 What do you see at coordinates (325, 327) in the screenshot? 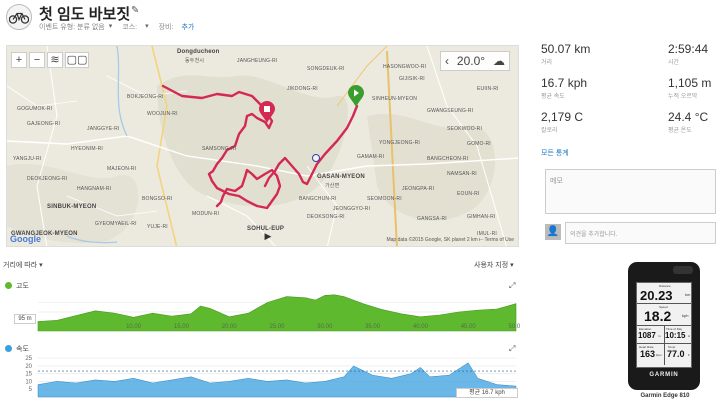
I see `elevation-x-tick: 30.00` at bounding box center [325, 327].